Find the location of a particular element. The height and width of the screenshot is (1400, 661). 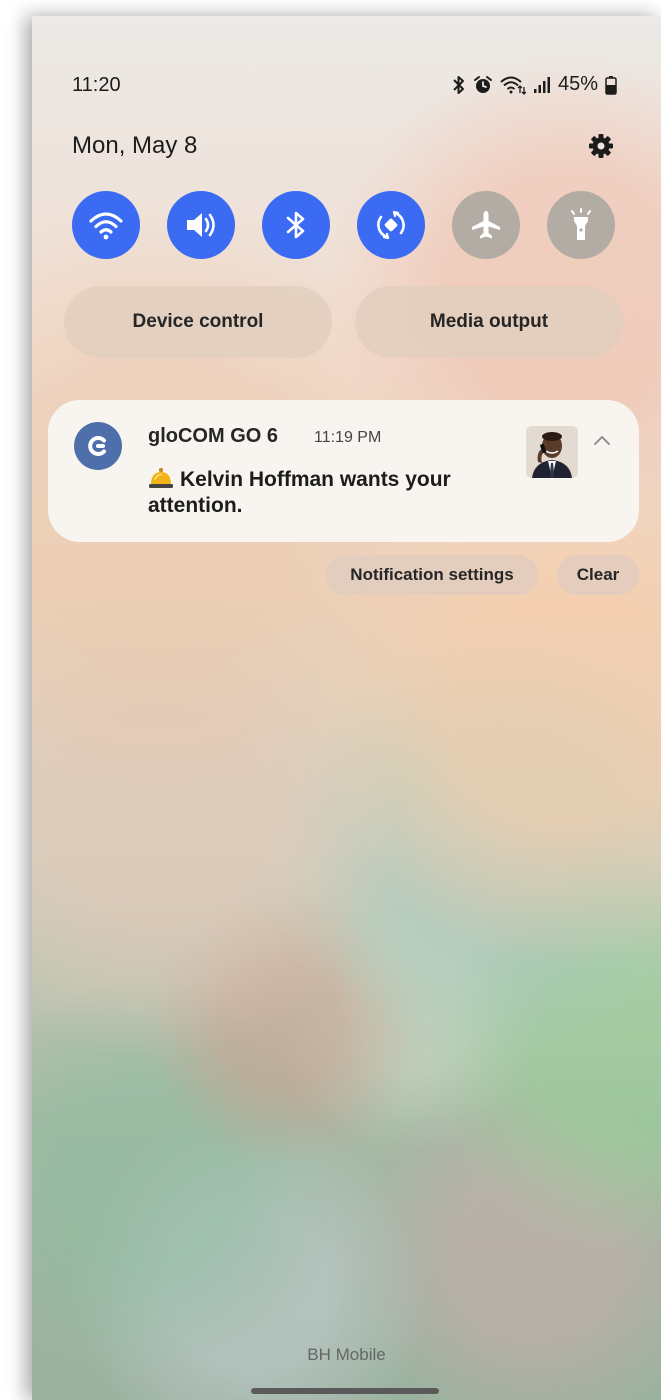

status-time: 11:20 is located at coordinates (96, 85).